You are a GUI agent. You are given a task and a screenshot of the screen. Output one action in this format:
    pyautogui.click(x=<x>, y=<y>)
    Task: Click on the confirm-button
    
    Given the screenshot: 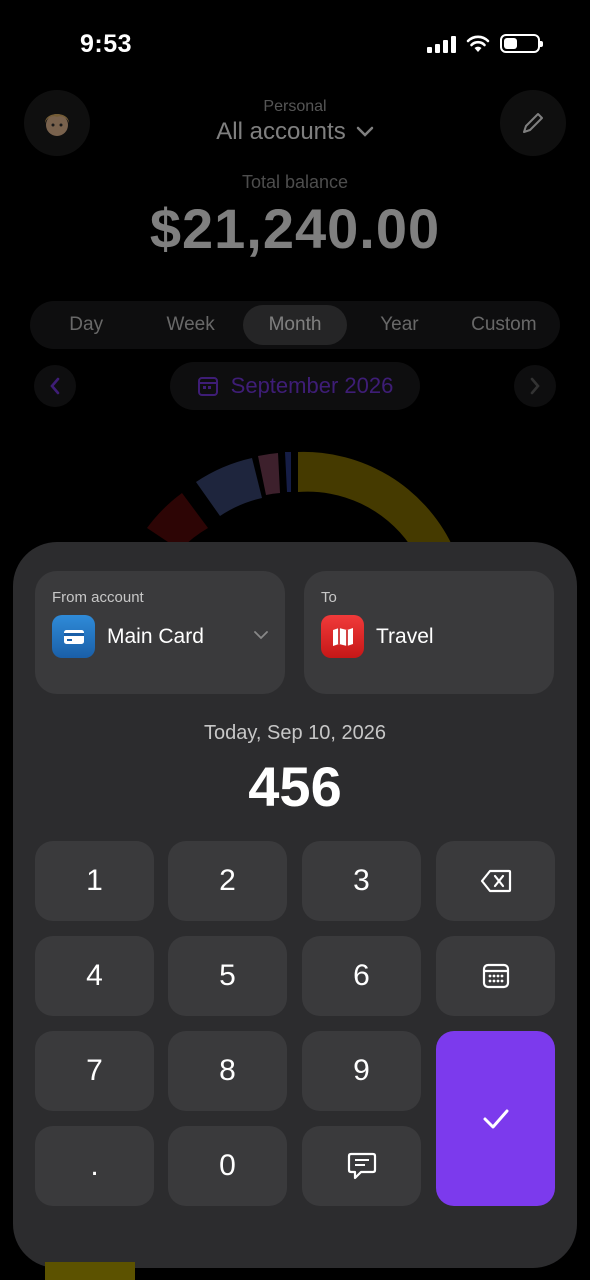 What is the action you would take?
    pyautogui.click(x=495, y=1118)
    